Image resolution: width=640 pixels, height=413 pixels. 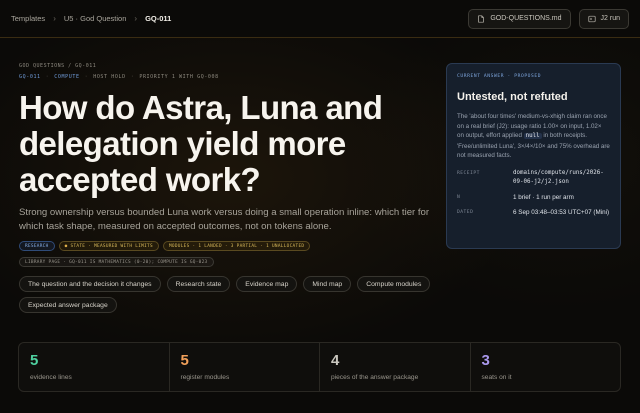 What do you see at coordinates (179, 77) in the screenshot?
I see `meta-priority: PRIORITY 1 WITH GQ-008` at bounding box center [179, 77].